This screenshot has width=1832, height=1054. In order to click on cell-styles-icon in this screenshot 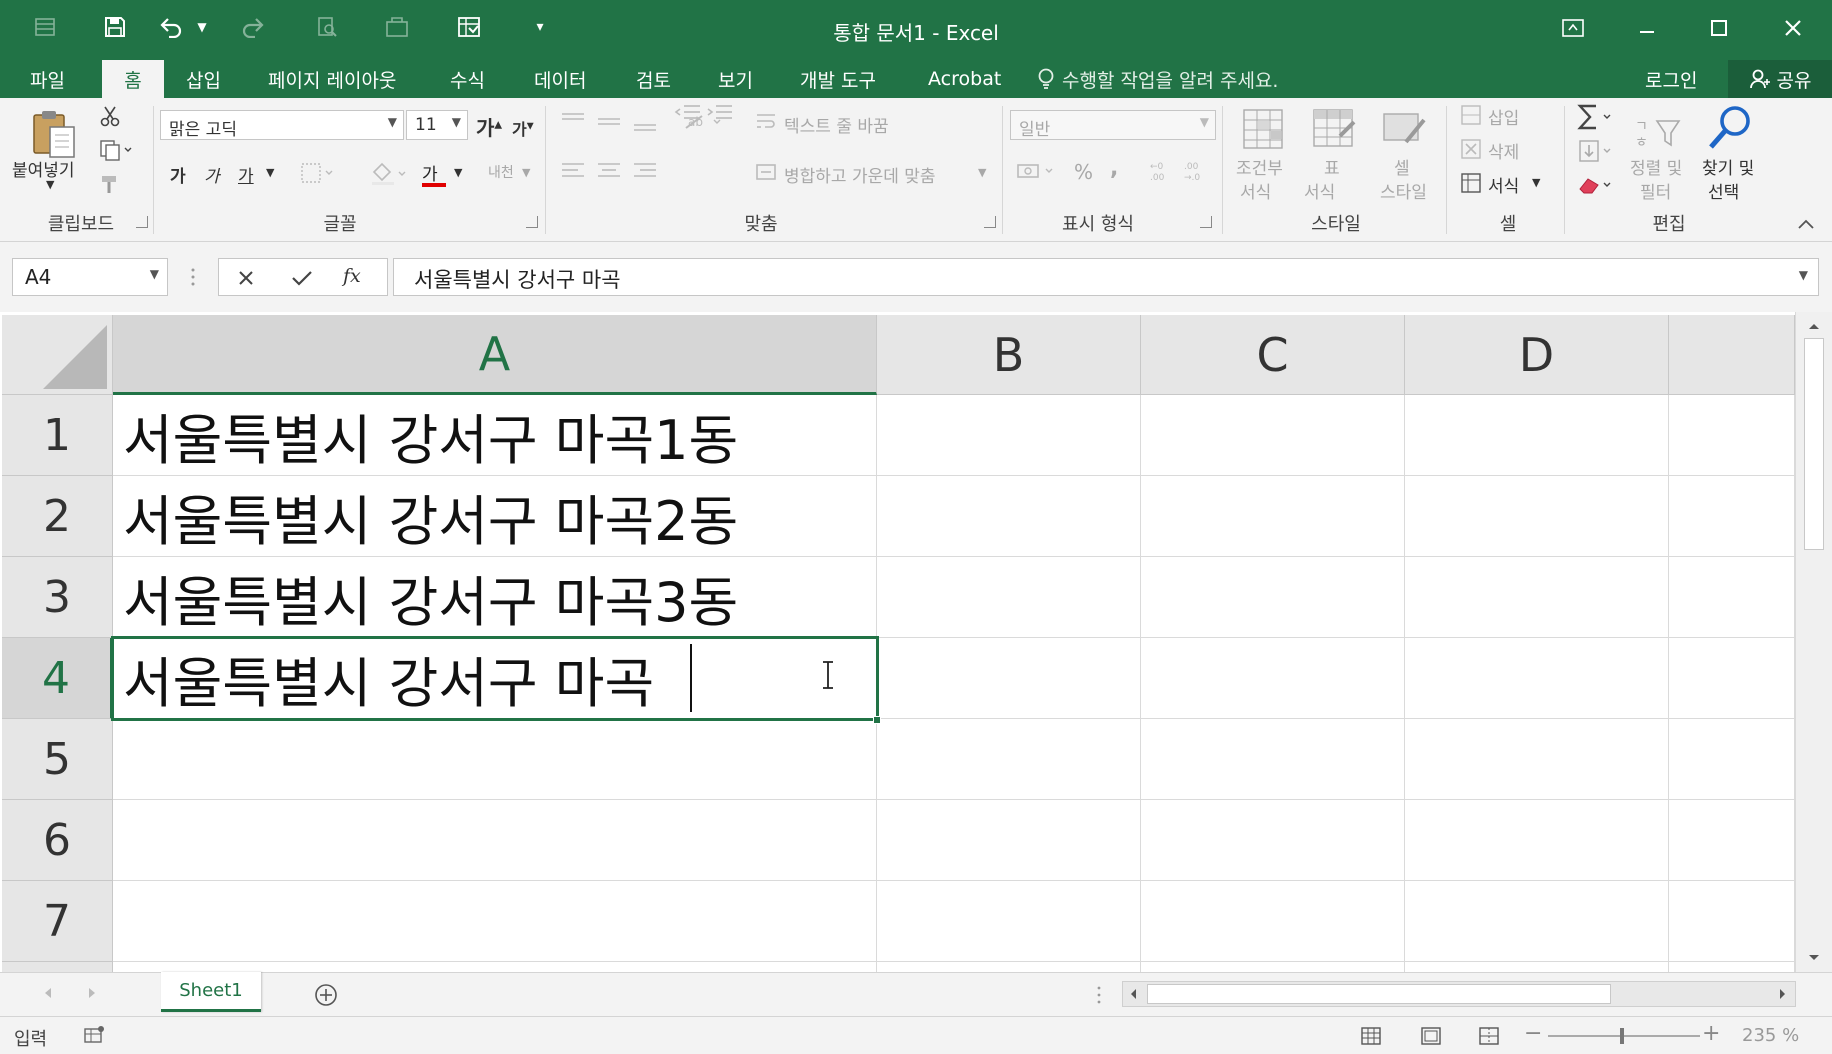, I will do `click(1404, 129)`.